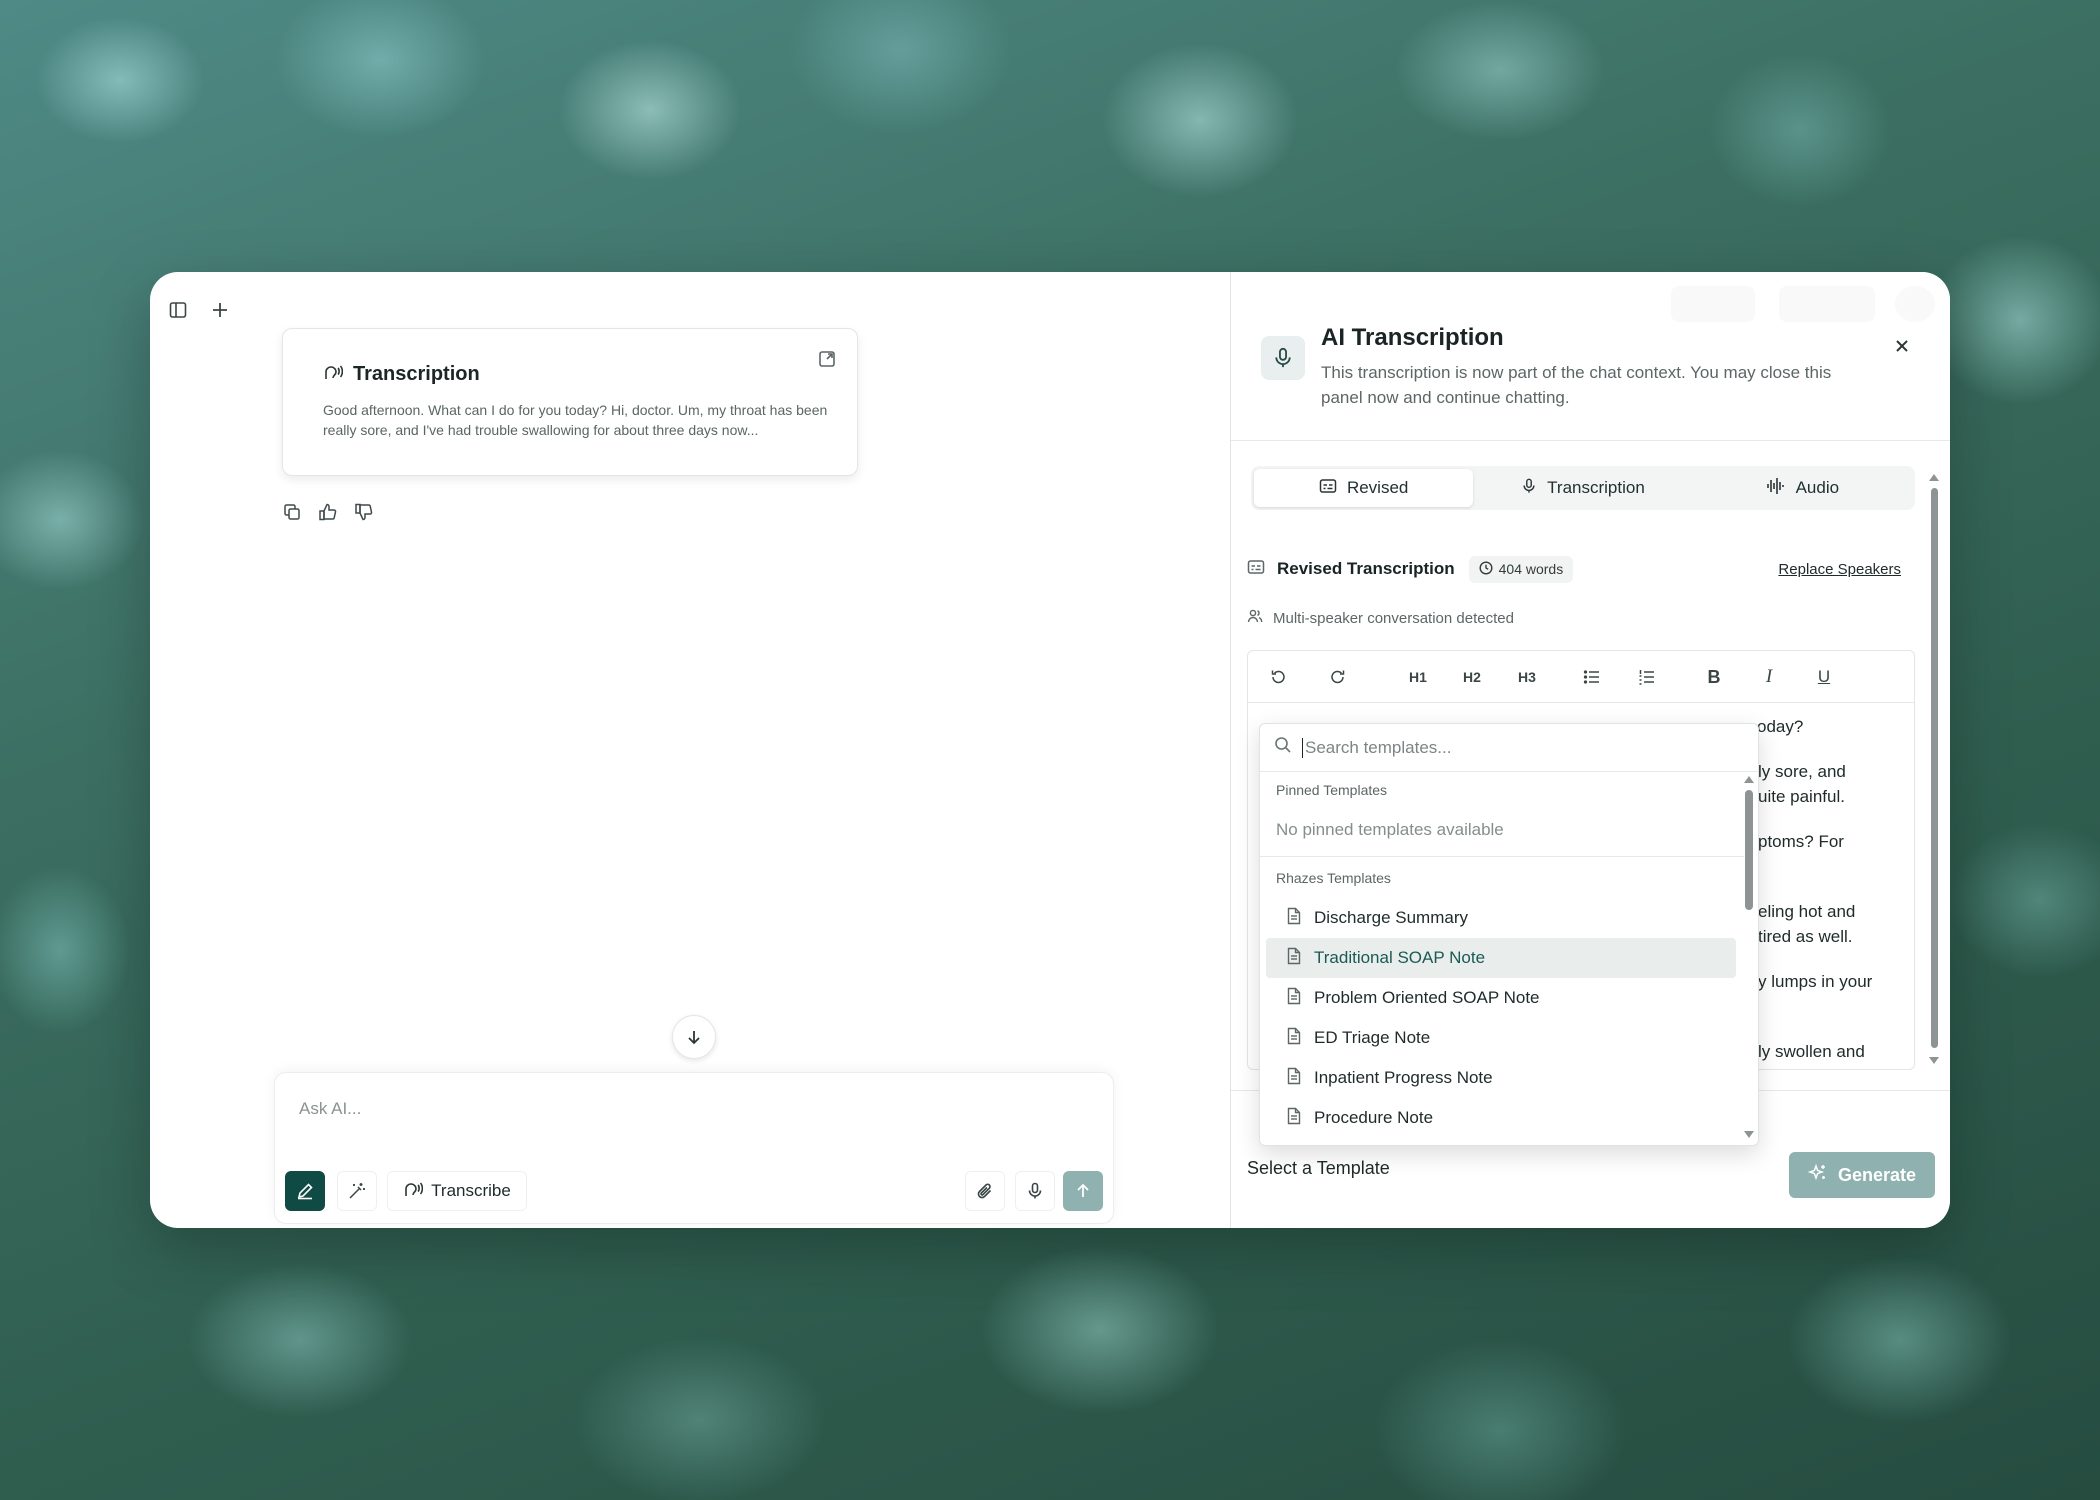  Describe the element at coordinates (292, 512) in the screenshot. I see `copy-icon` at that location.